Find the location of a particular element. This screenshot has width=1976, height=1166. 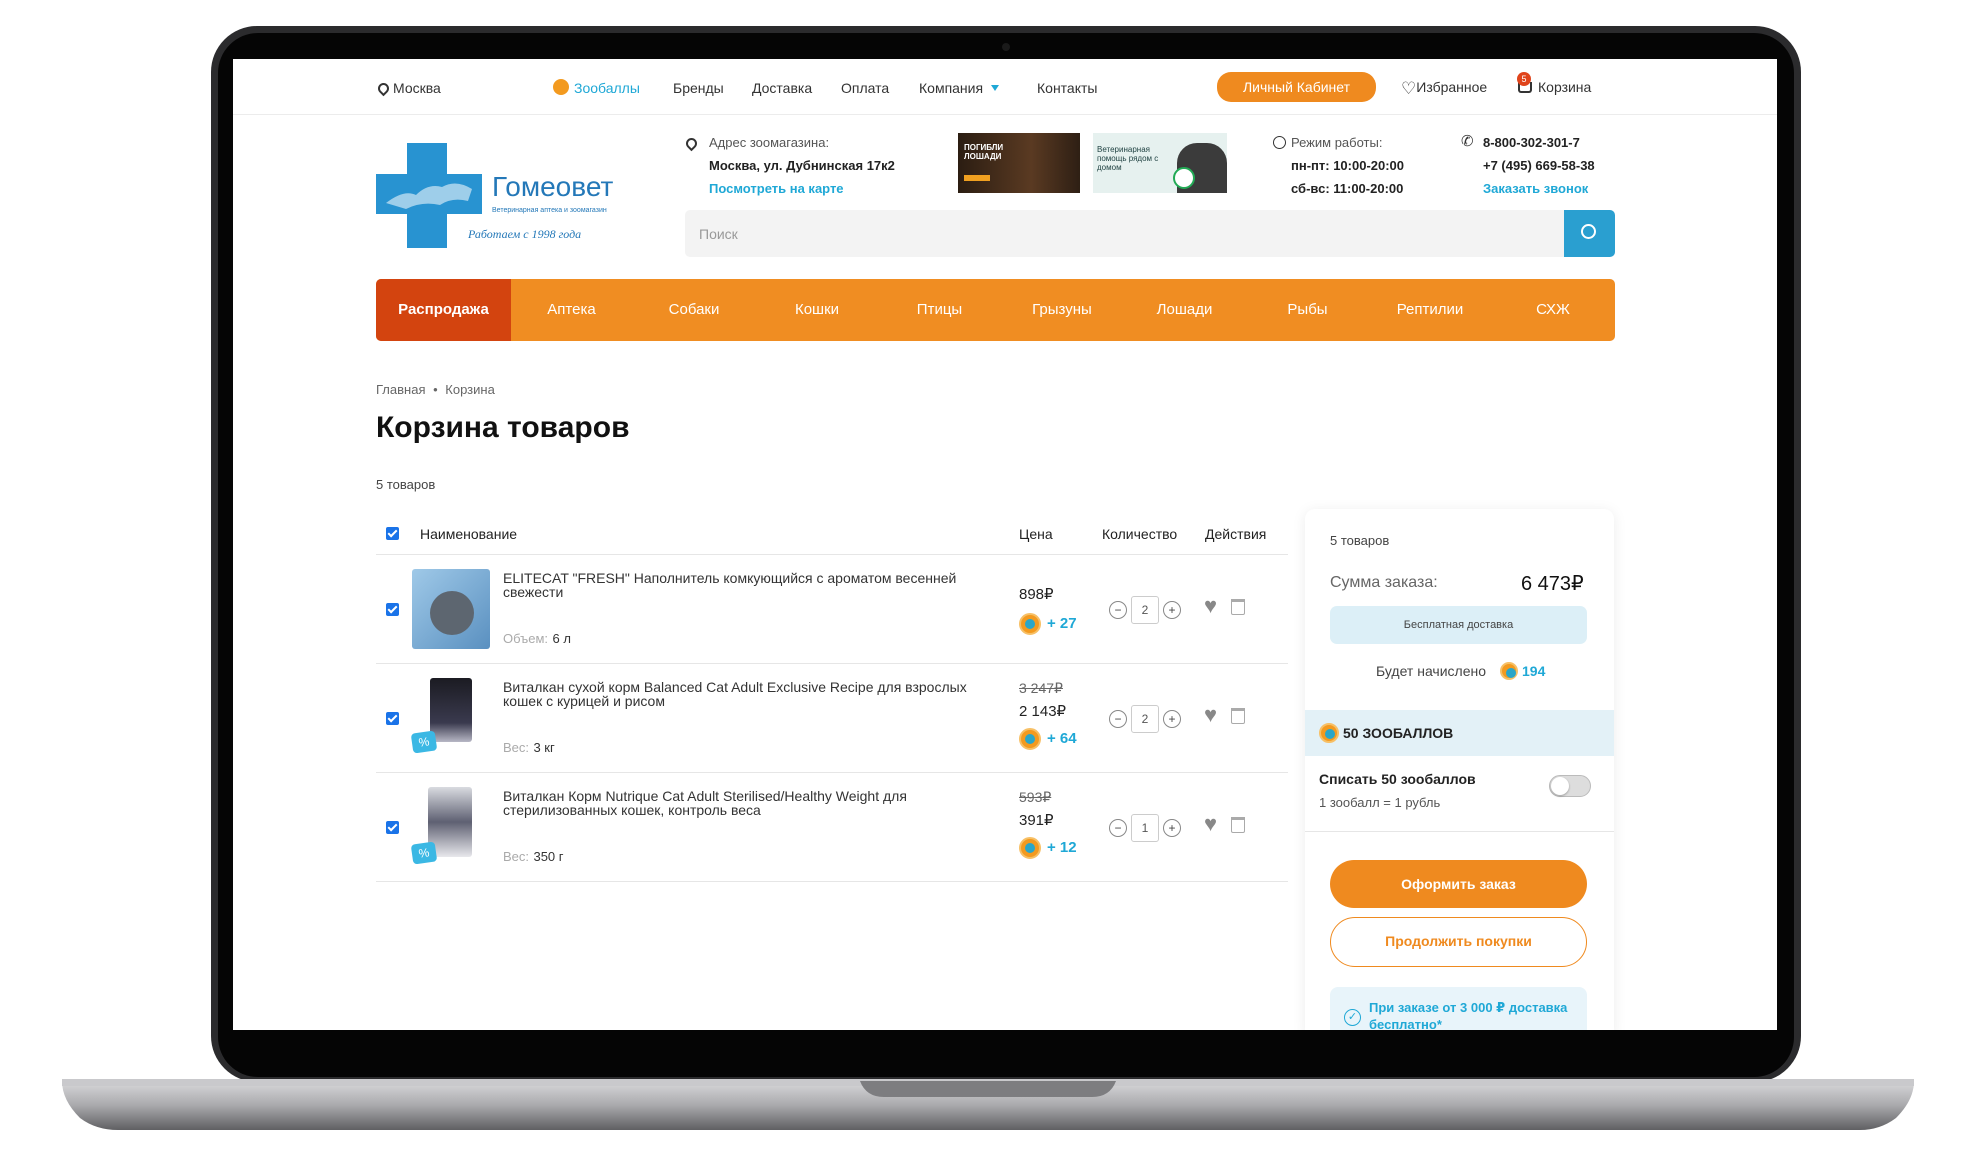

nav-fish: Рыбы is located at coordinates (1307, 310).